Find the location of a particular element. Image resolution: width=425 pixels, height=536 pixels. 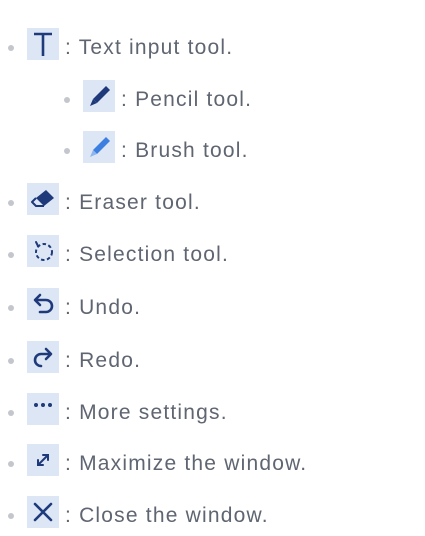

maximize-icon is located at coordinates (43, 460).